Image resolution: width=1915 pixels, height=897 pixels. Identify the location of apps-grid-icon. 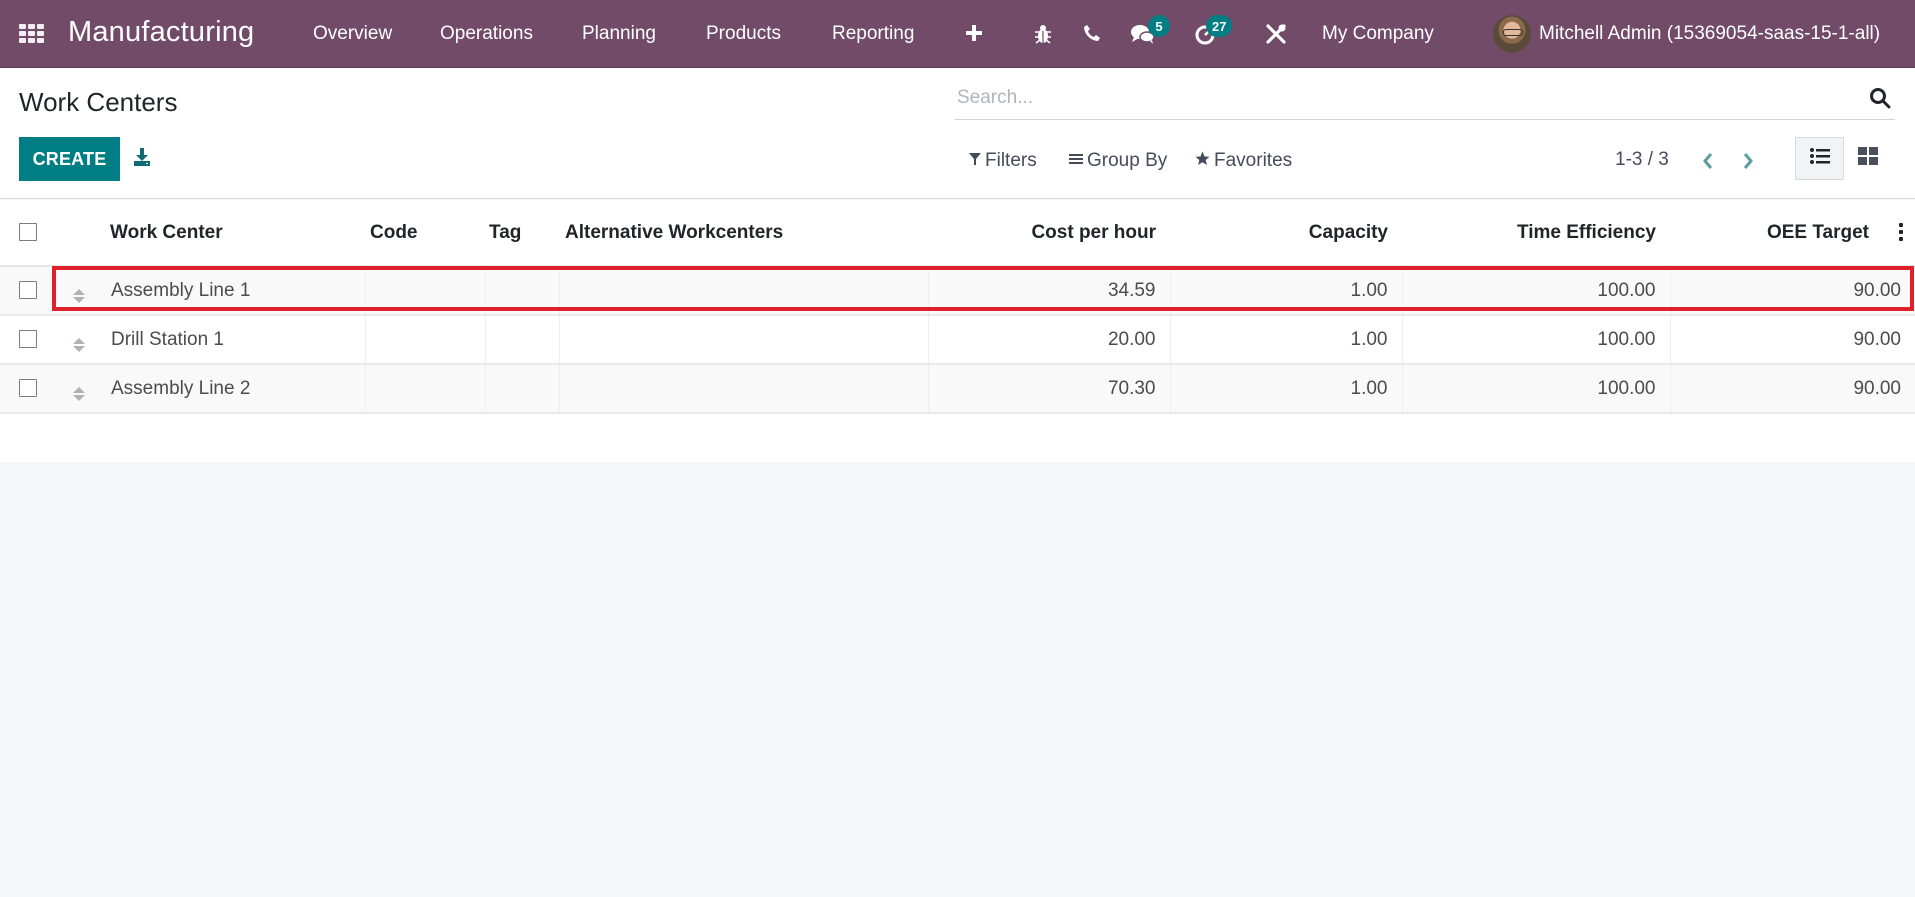
(32, 34).